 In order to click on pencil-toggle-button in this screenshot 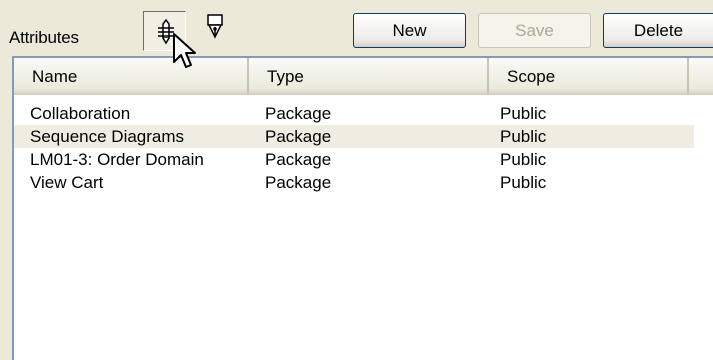, I will do `click(164, 31)`.